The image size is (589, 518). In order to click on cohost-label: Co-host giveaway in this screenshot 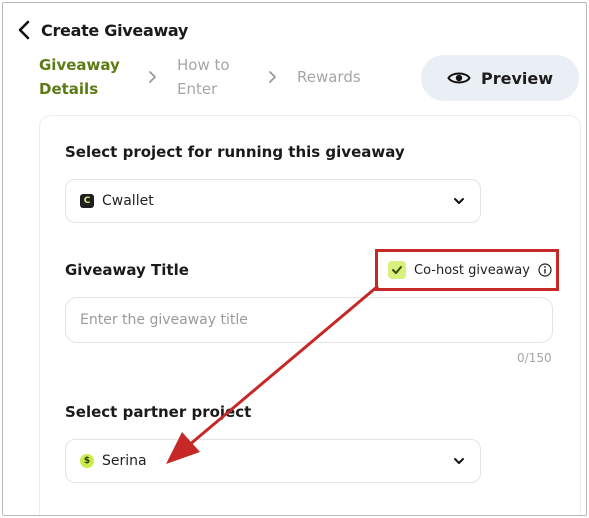, I will do `click(472, 270)`.